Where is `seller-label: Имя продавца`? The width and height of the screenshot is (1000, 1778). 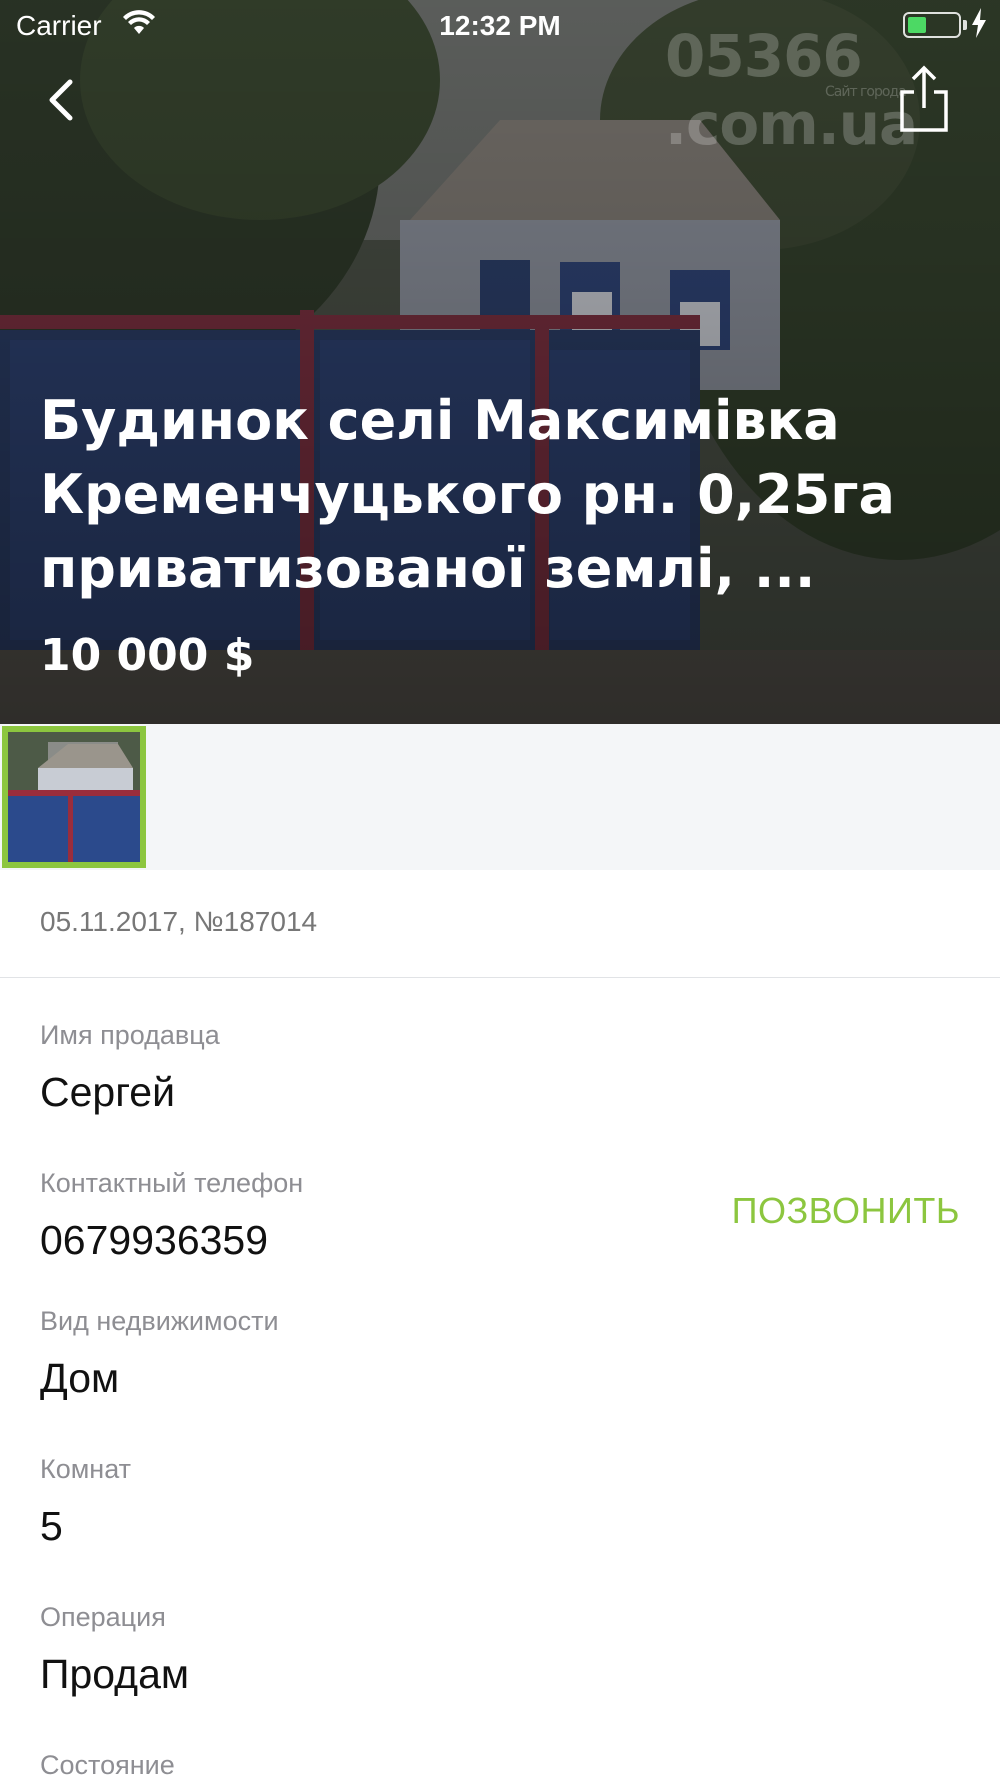 seller-label: Имя продавца is located at coordinates (130, 1035).